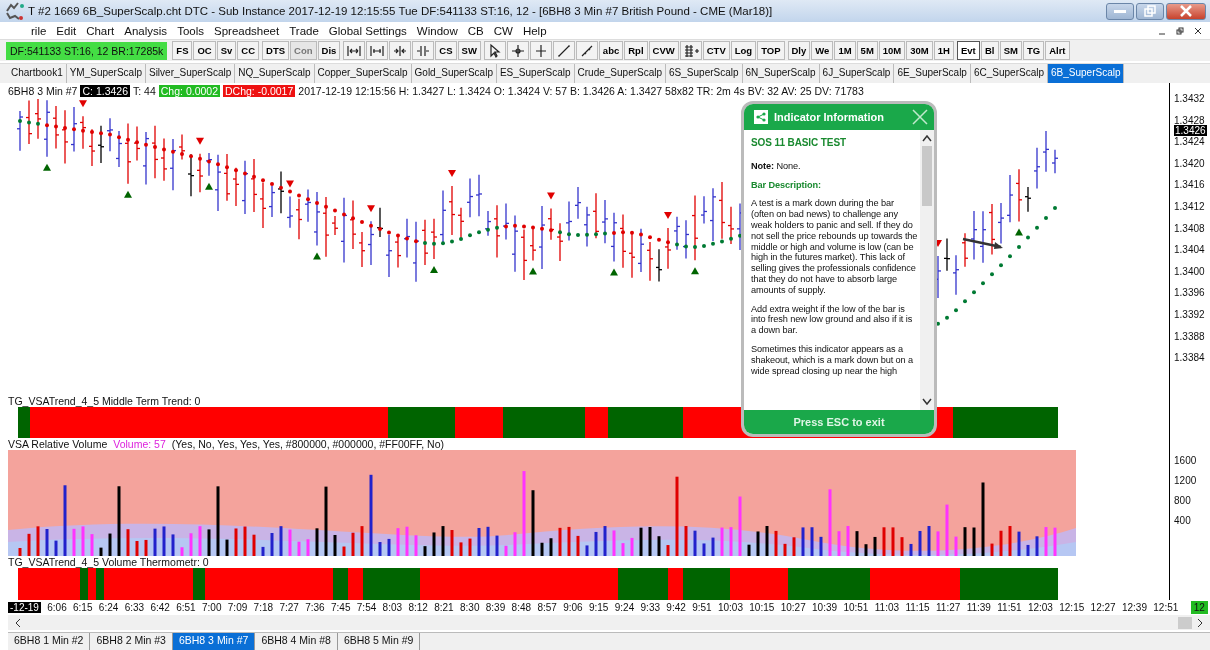  What do you see at coordinates (1189, 163) in the screenshot?
I see `price-axis-label: 1.3420` at bounding box center [1189, 163].